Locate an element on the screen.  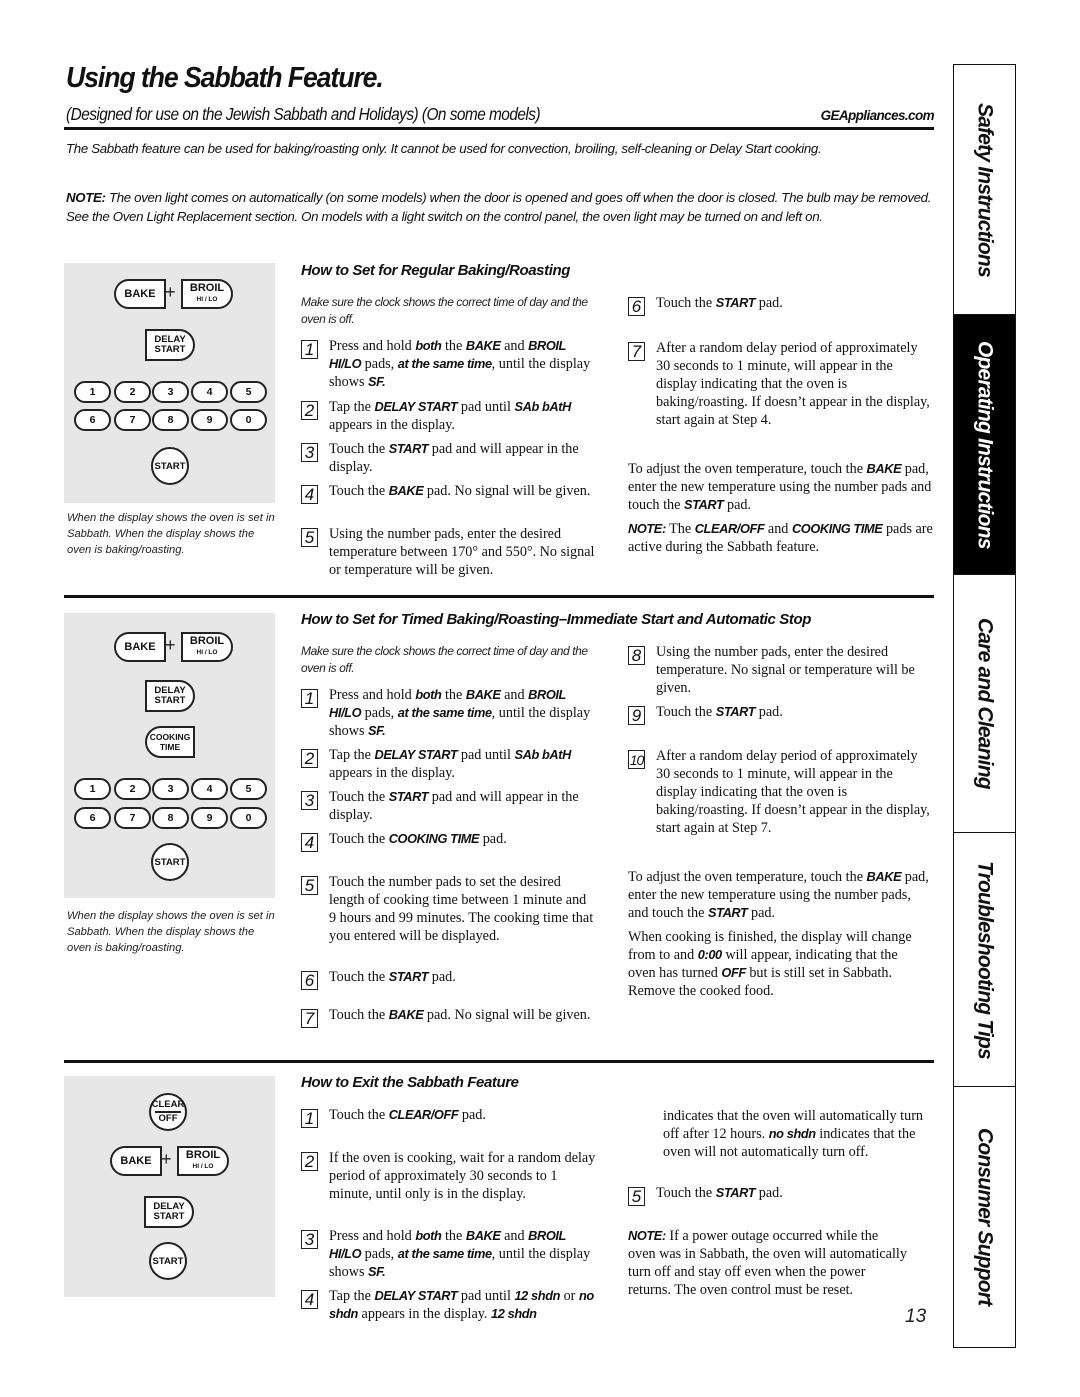
emphasis-text: CLEAR/OFF is located at coordinates (729, 528).